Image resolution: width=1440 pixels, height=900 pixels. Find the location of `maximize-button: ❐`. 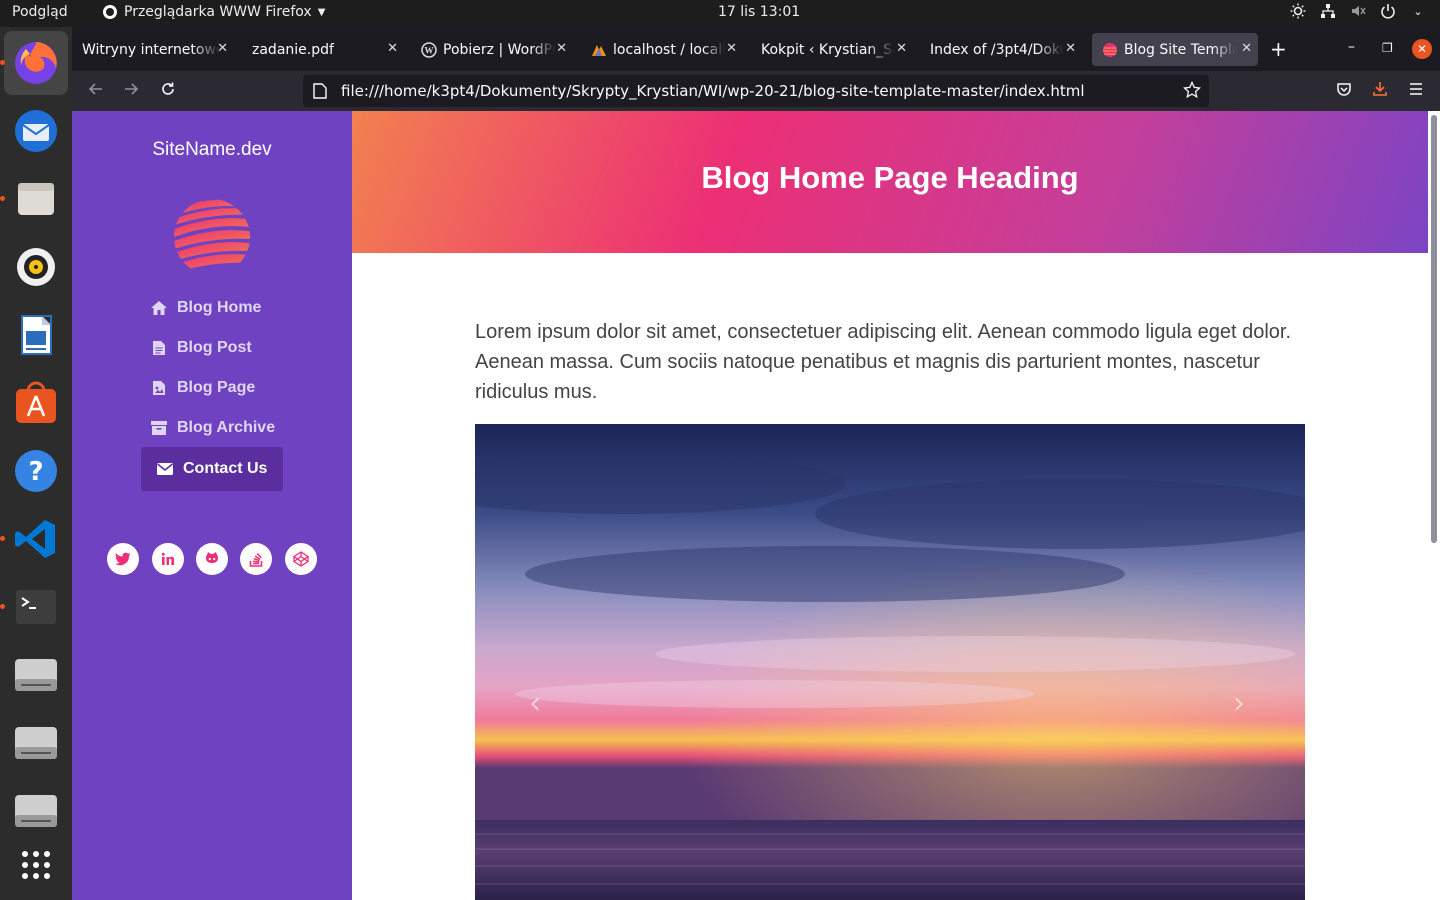

maximize-button: ❐ is located at coordinates (1387, 48).